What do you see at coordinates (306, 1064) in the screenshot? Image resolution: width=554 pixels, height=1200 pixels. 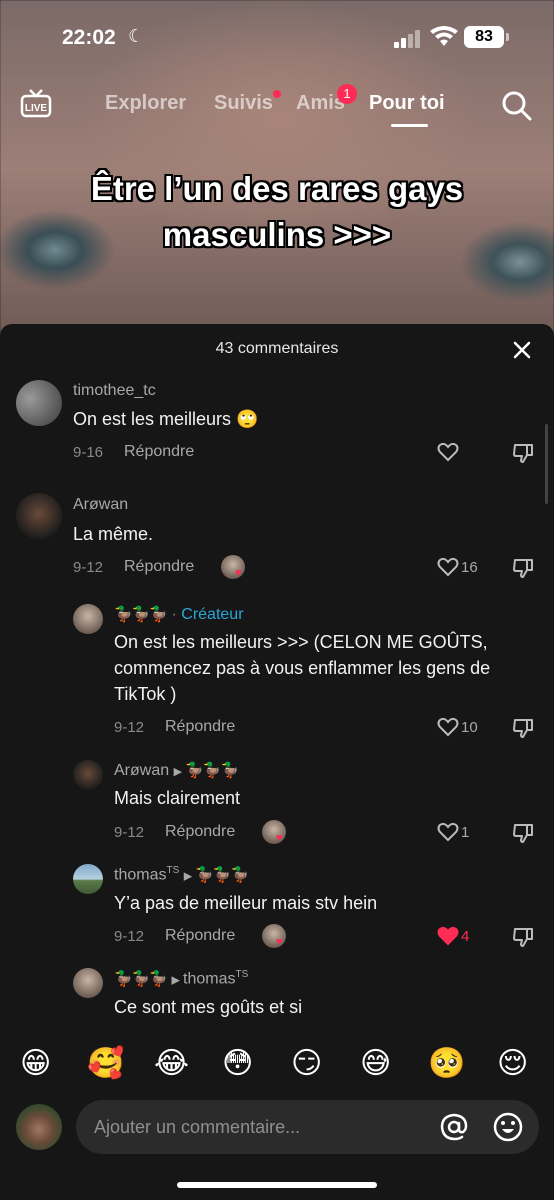 I see `emoji-button: 😏` at bounding box center [306, 1064].